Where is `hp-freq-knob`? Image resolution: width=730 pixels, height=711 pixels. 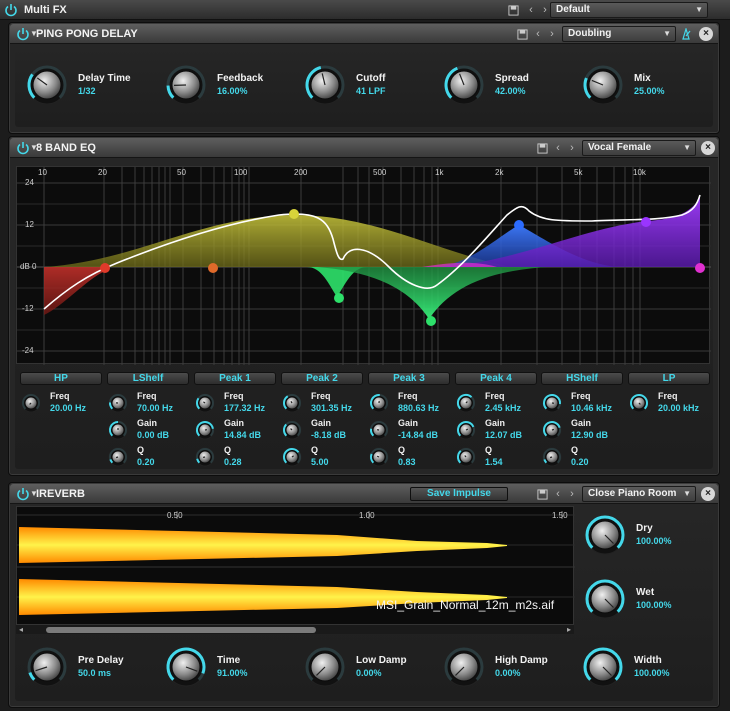 hp-freq-knob is located at coordinates (31, 403).